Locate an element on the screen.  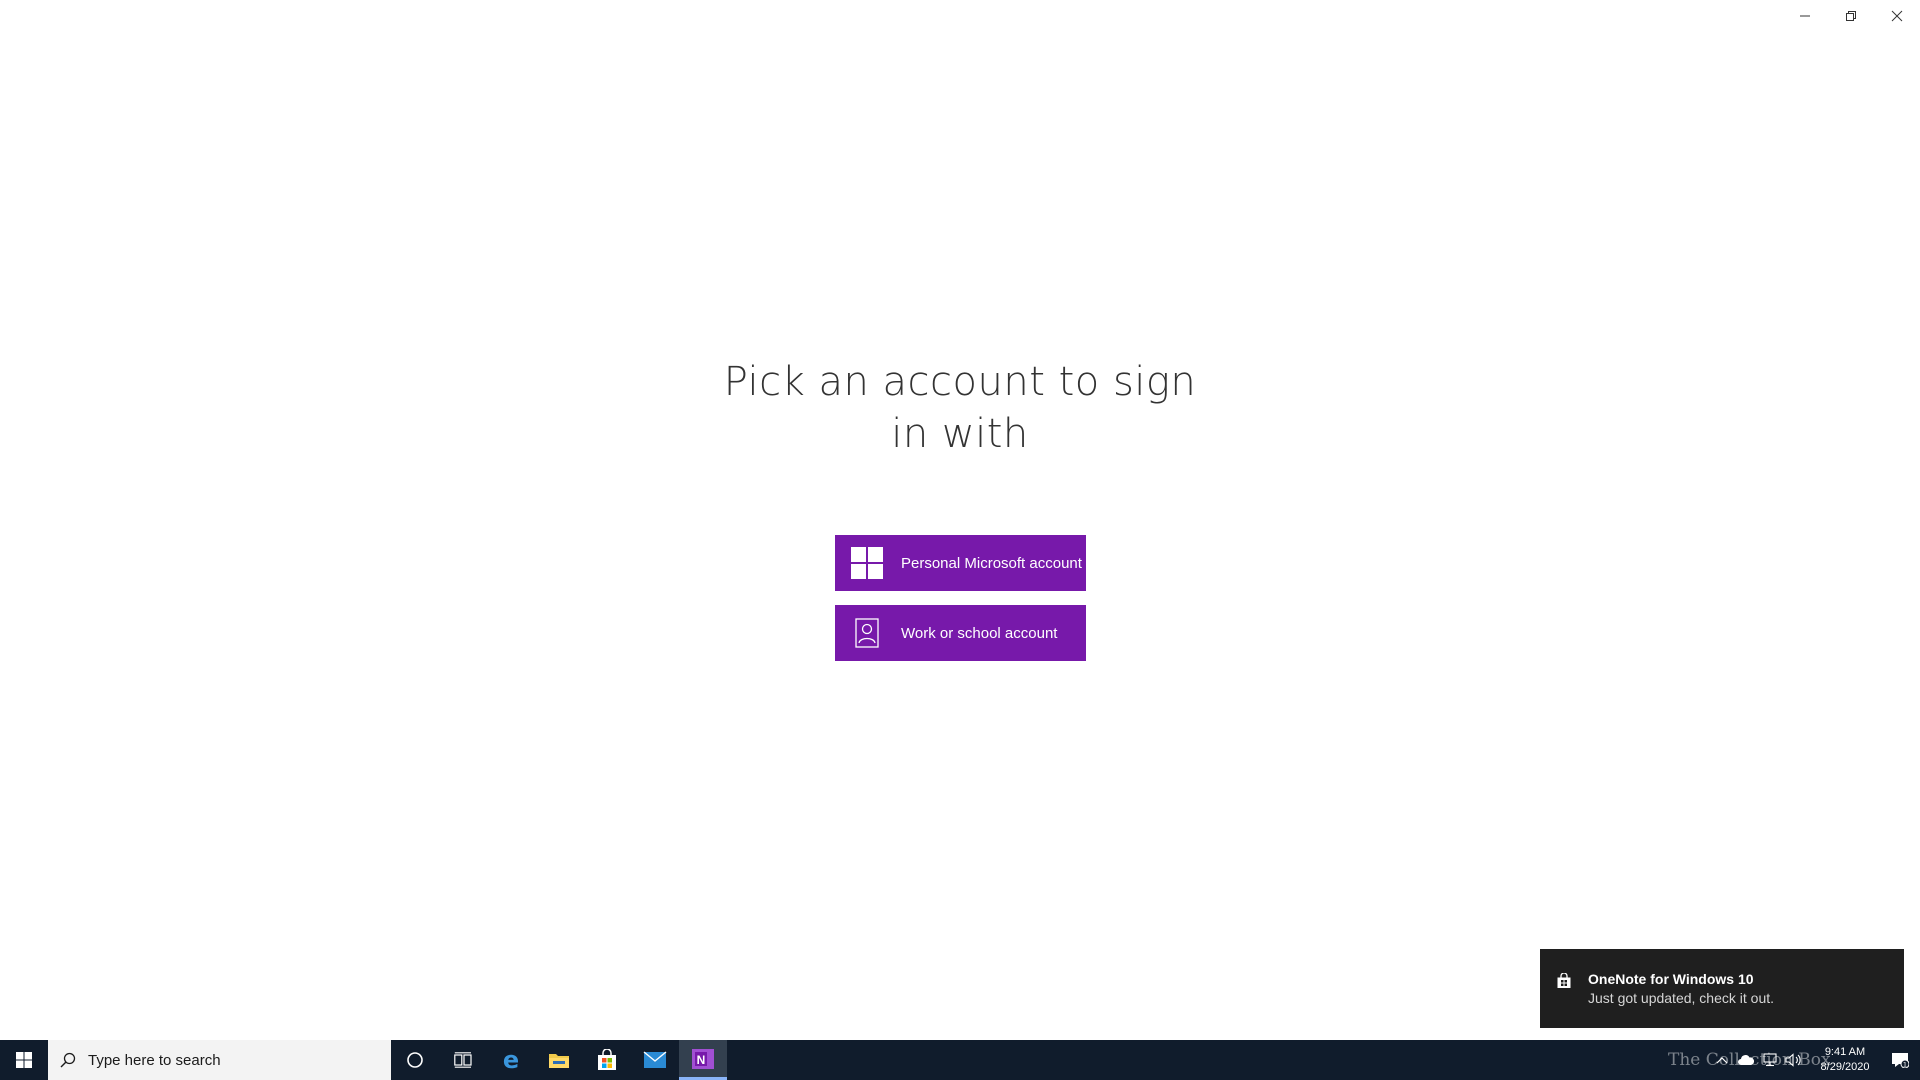
work-account-button: Work or school account is located at coordinates (960, 633).